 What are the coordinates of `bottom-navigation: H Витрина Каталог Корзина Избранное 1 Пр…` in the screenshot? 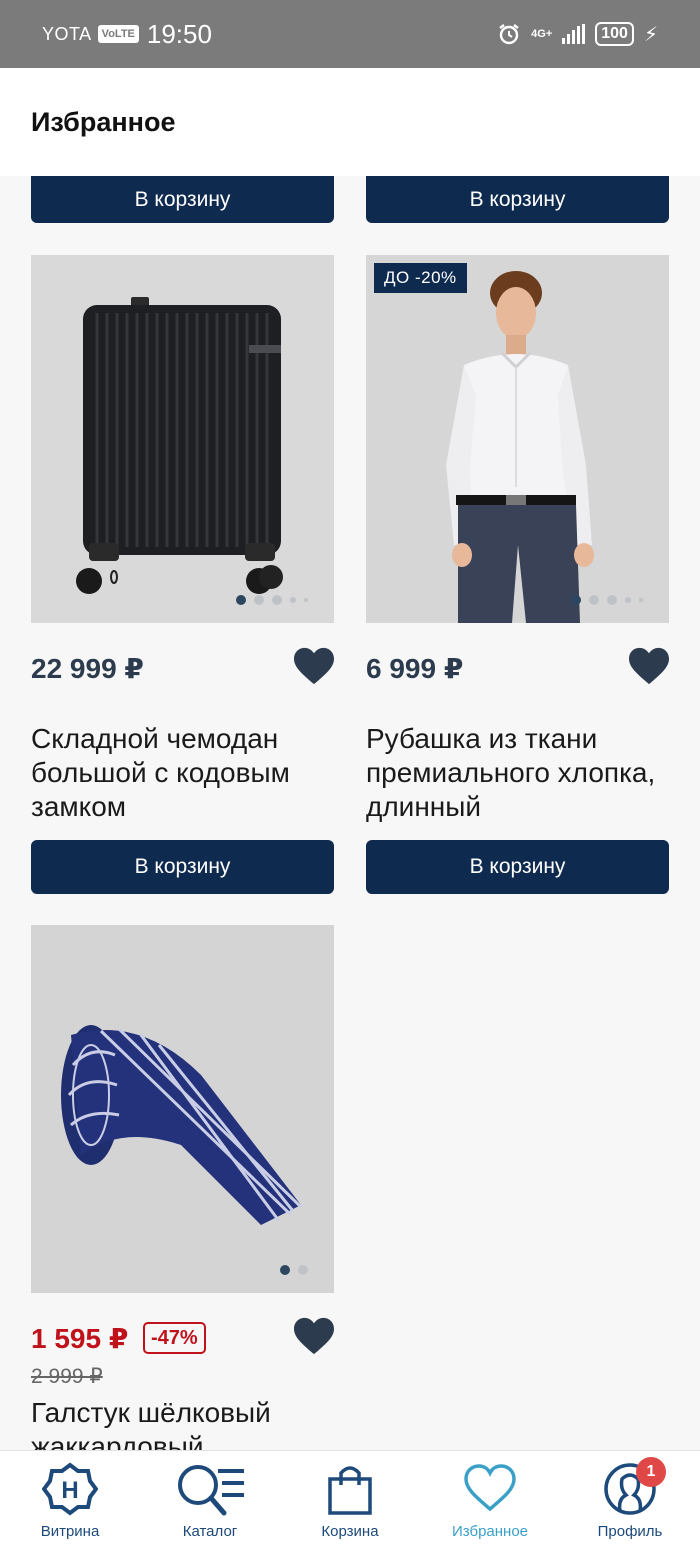 It's located at (350, 1497).